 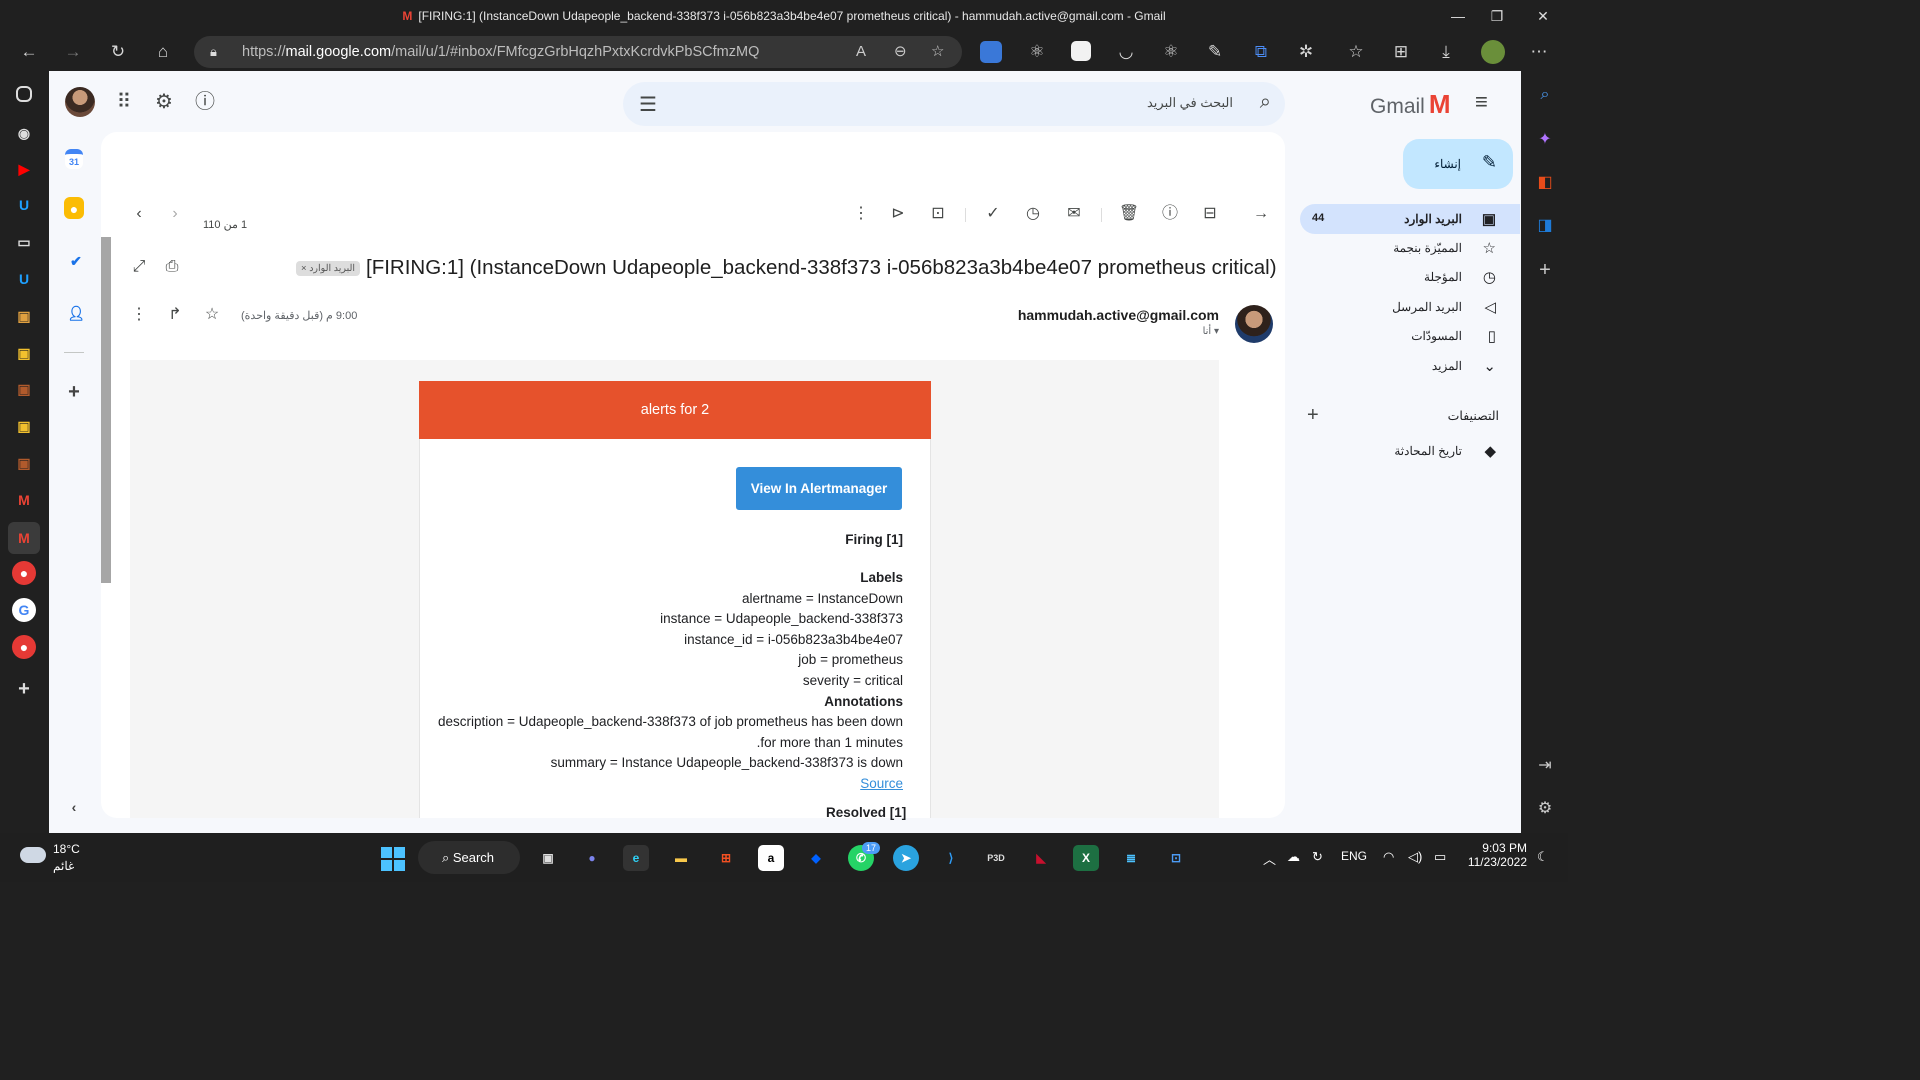 What do you see at coordinates (991, 52) in the screenshot?
I see `translate-extension-icon` at bounding box center [991, 52].